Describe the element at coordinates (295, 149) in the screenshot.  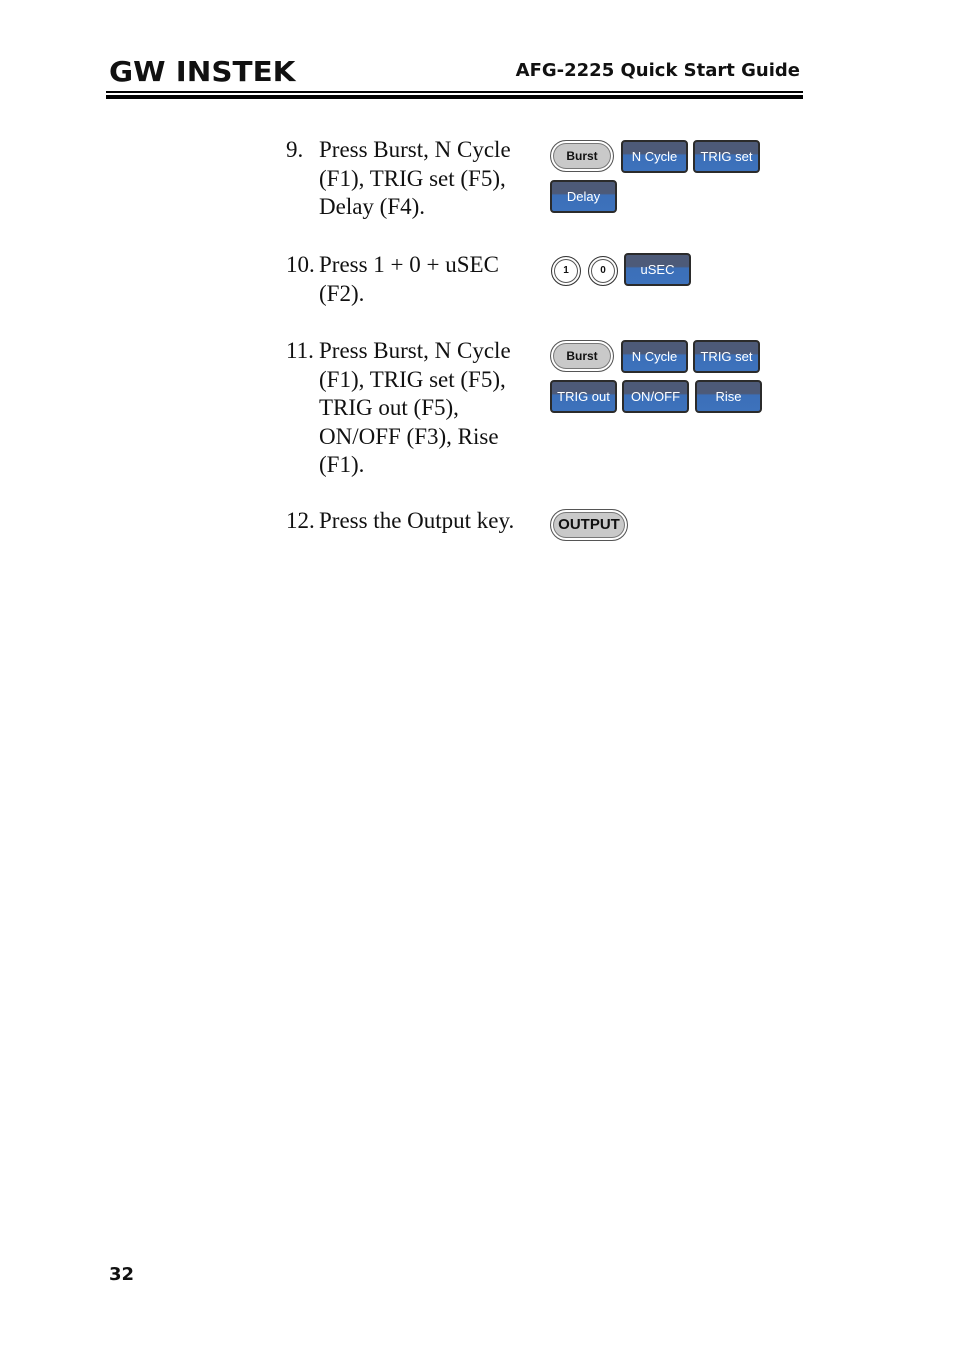
I see `step-number: 9.` at that location.